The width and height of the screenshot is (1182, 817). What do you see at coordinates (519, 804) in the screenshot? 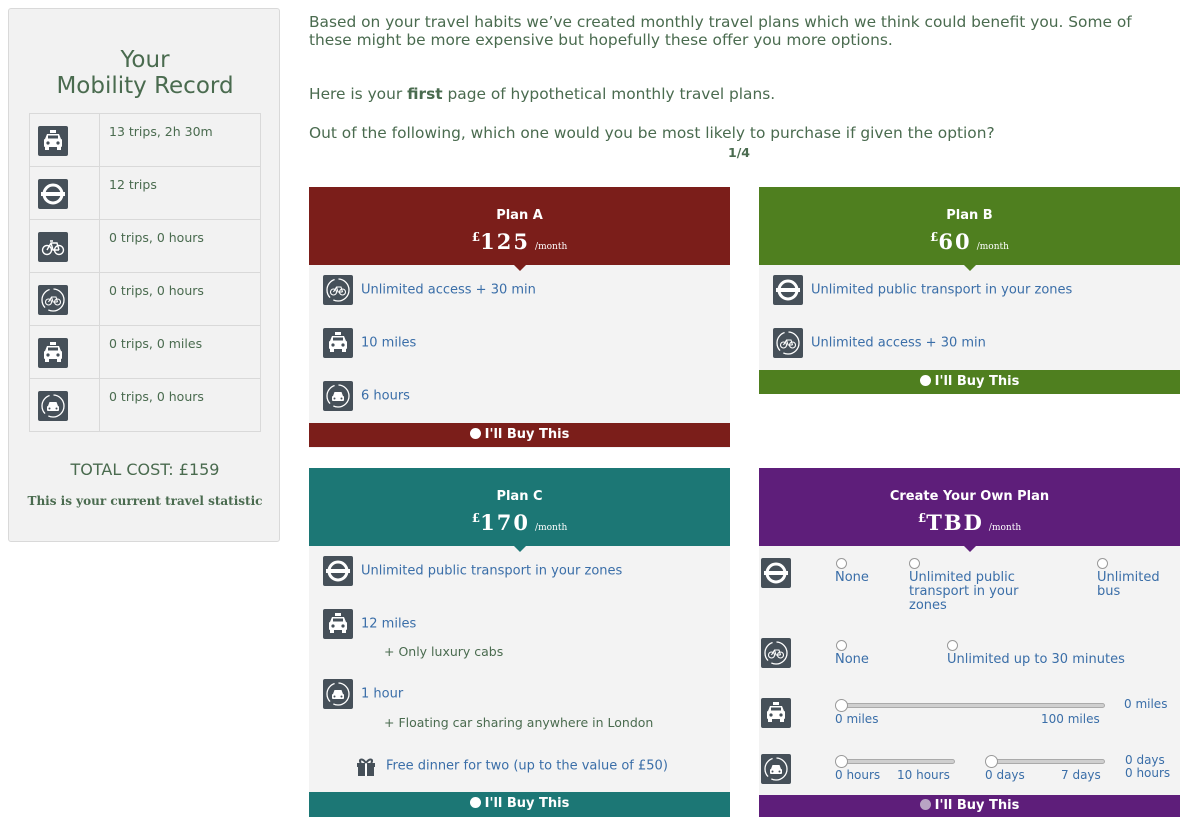
I see `plan-c-buy-button: I'll Buy This` at bounding box center [519, 804].